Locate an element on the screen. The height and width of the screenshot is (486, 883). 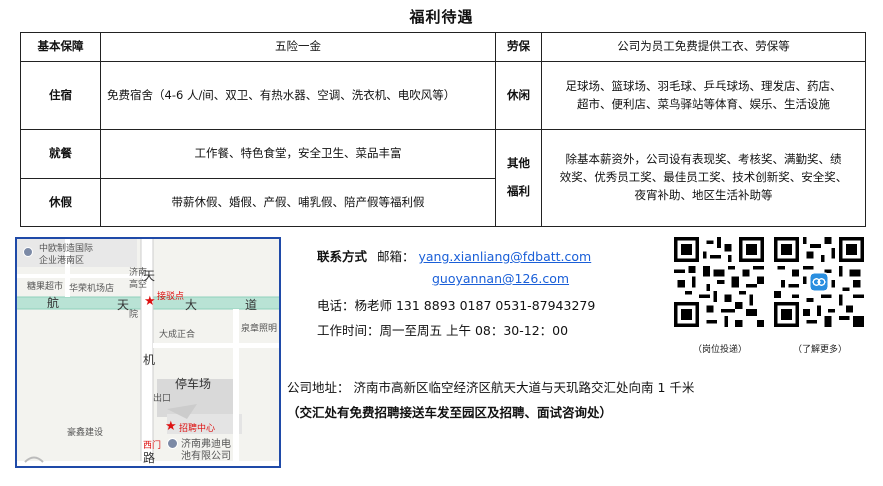
cell-leisure-label: 休闲 is located at coordinates (518, 95).